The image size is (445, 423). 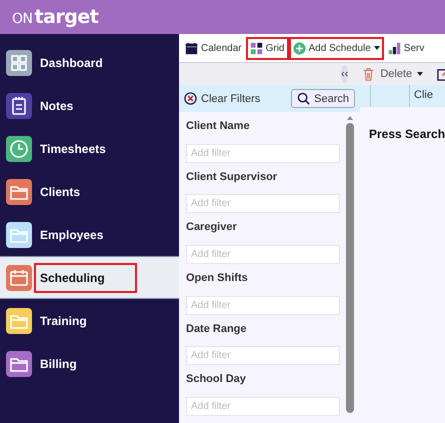 I want to click on toolbar-button: Calendar, so click(x=213, y=48).